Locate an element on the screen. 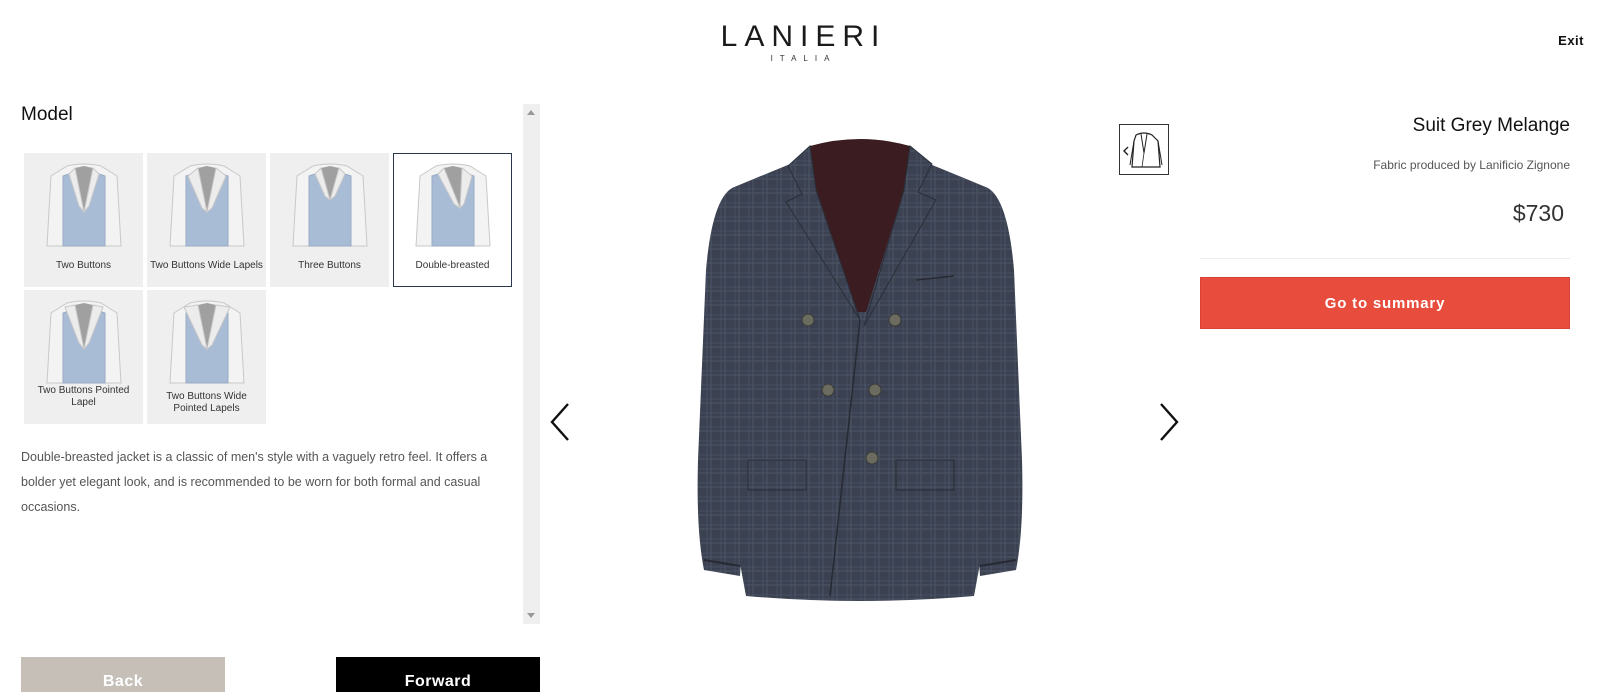  jacket-preview-image is located at coordinates (860, 370).